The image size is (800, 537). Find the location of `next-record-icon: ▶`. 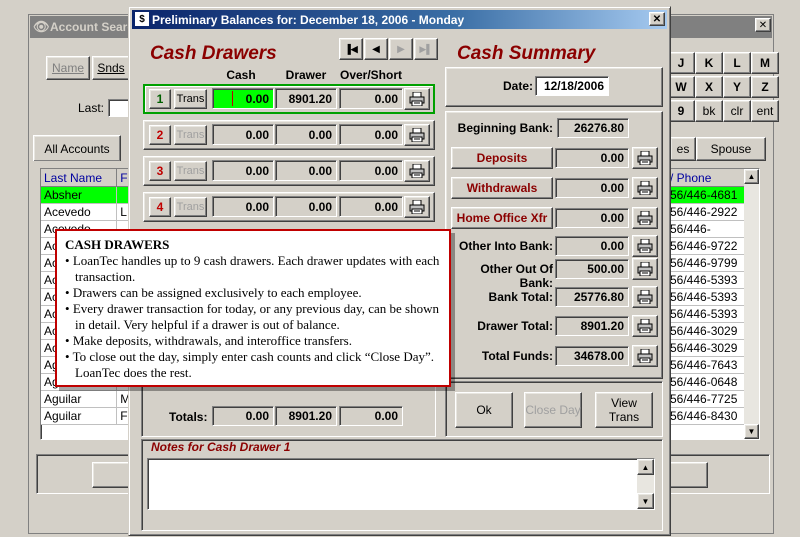

next-record-icon: ▶ is located at coordinates (401, 49).